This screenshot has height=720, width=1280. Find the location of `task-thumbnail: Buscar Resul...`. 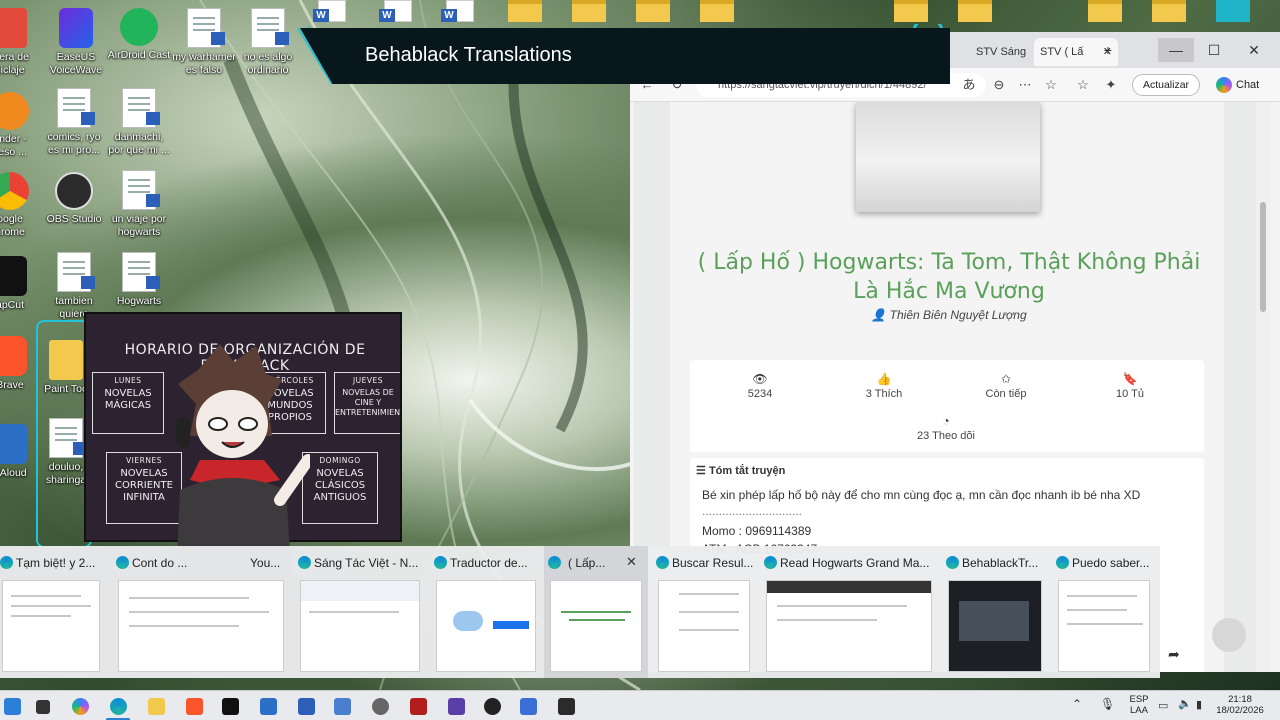

task-thumbnail: Buscar Resul... is located at coordinates (705, 612).